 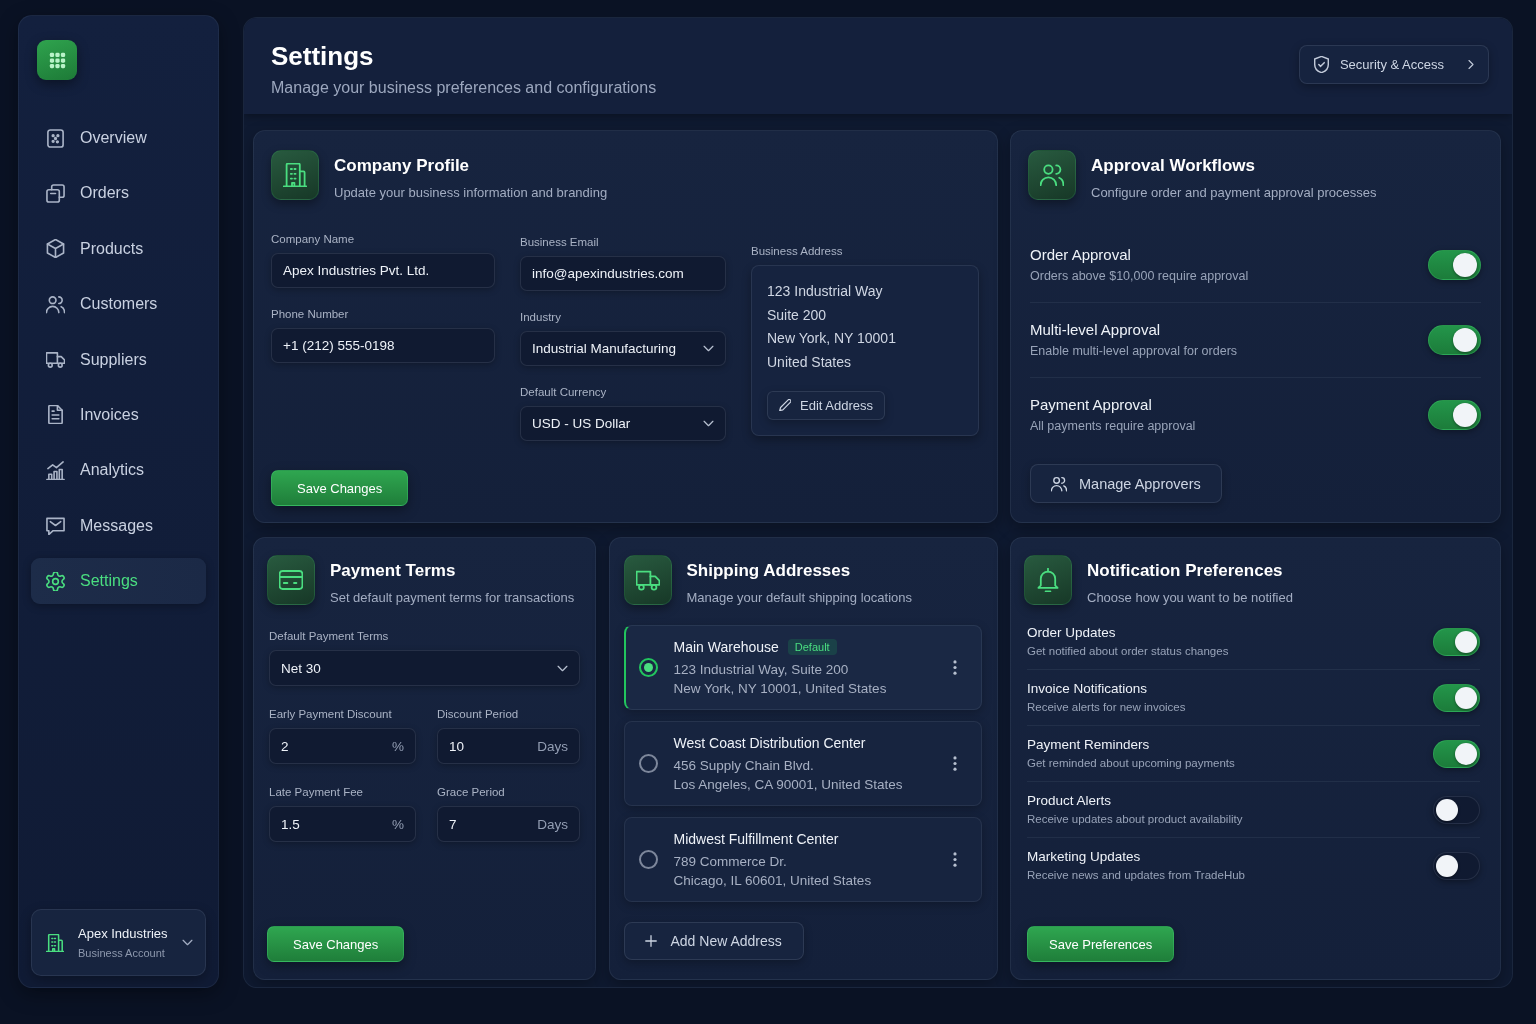 I want to click on unit-suffix: Days, so click(x=552, y=746).